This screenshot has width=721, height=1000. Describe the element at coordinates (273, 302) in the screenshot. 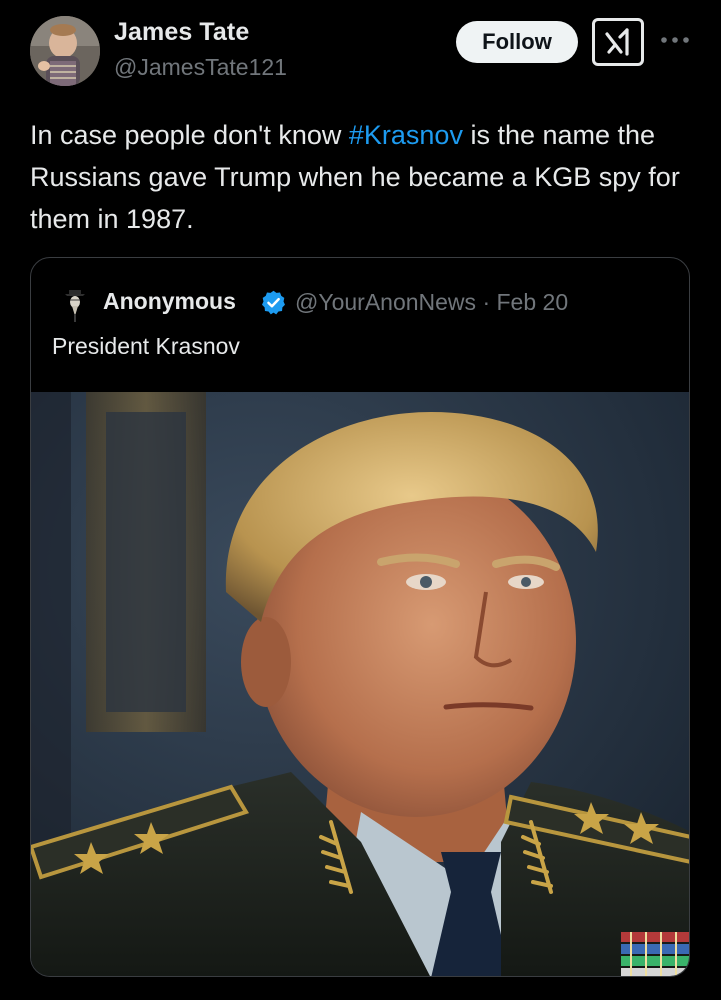

I see `verified-badge-icon` at that location.